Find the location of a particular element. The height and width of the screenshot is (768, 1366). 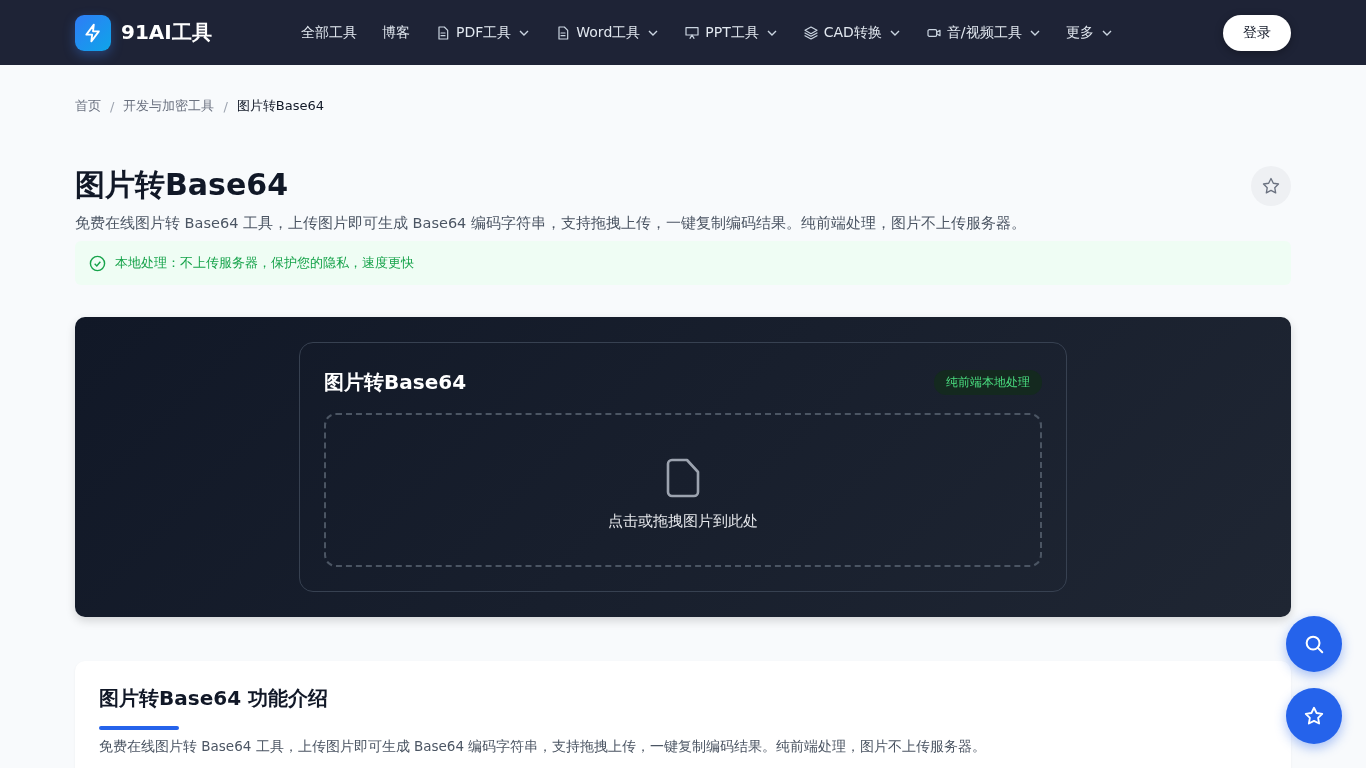

favorite-button is located at coordinates (1271, 185).